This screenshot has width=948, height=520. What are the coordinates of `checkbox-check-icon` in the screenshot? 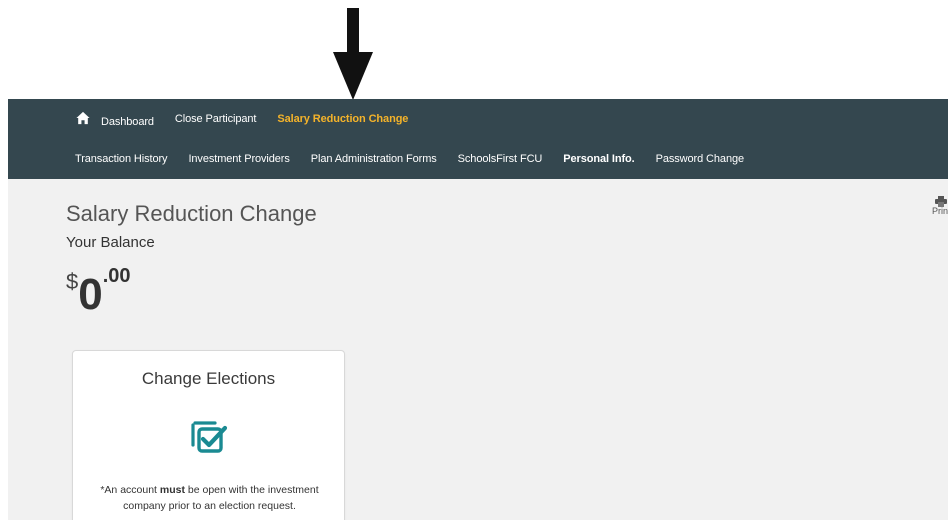 It's located at (209, 437).